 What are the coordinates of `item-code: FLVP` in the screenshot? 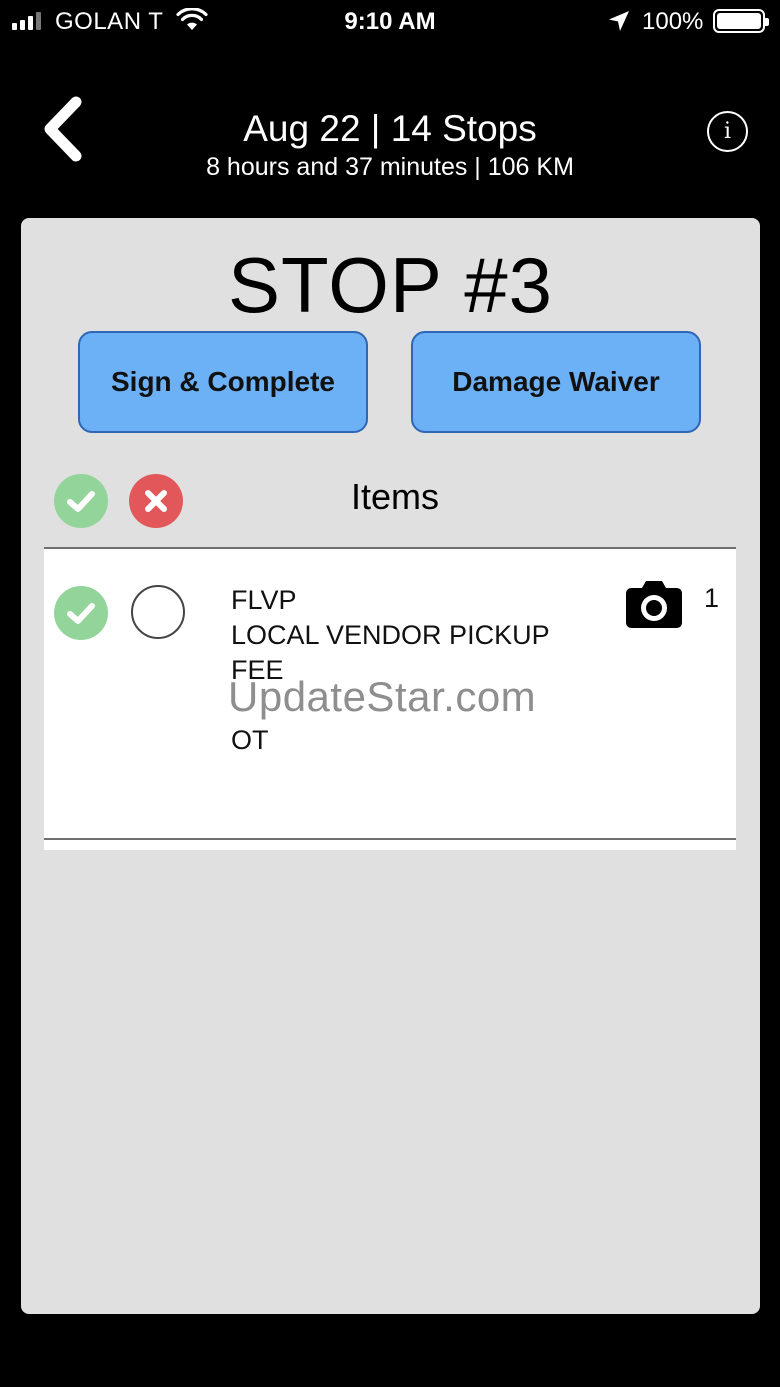 It's located at (264, 600).